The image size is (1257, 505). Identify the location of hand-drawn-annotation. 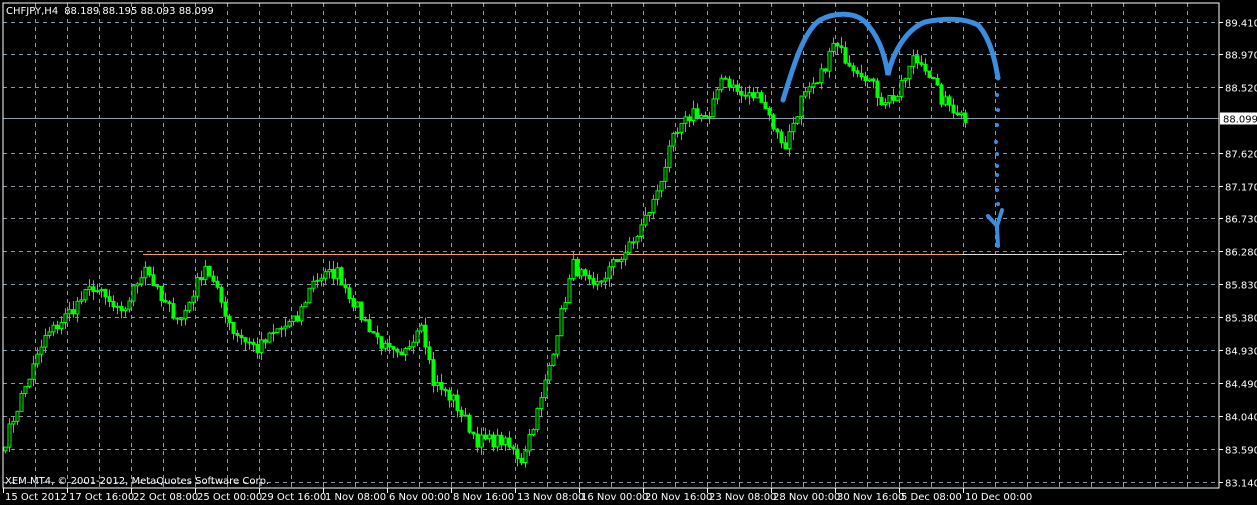
(892, 129).